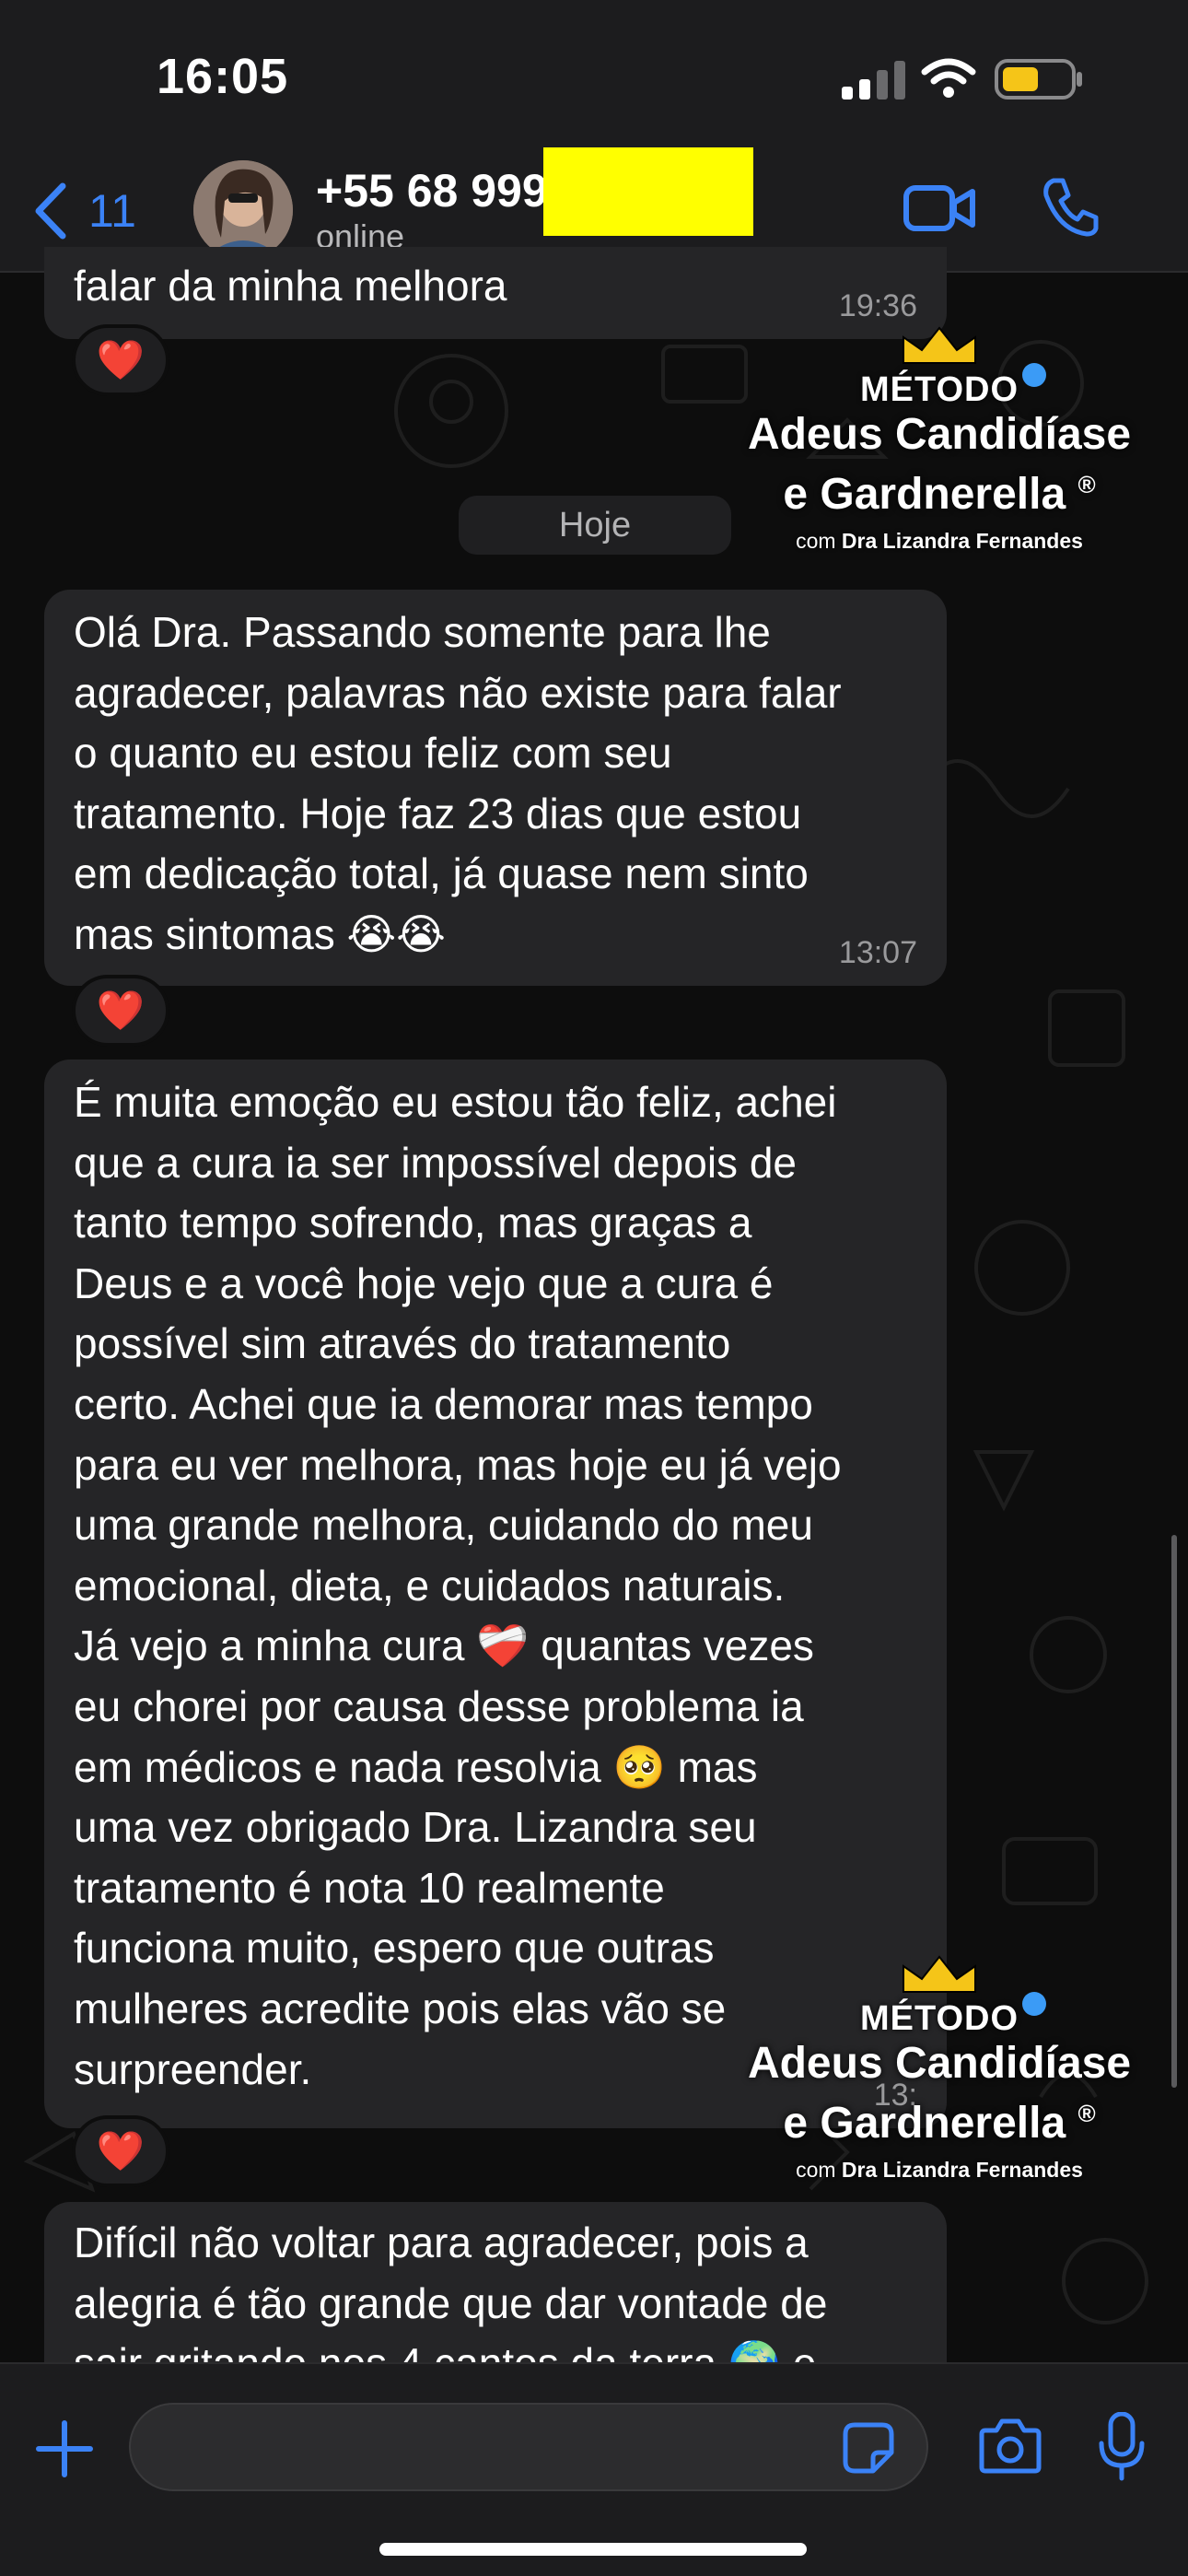  I want to click on microphone-icon, so click(1122, 2447).